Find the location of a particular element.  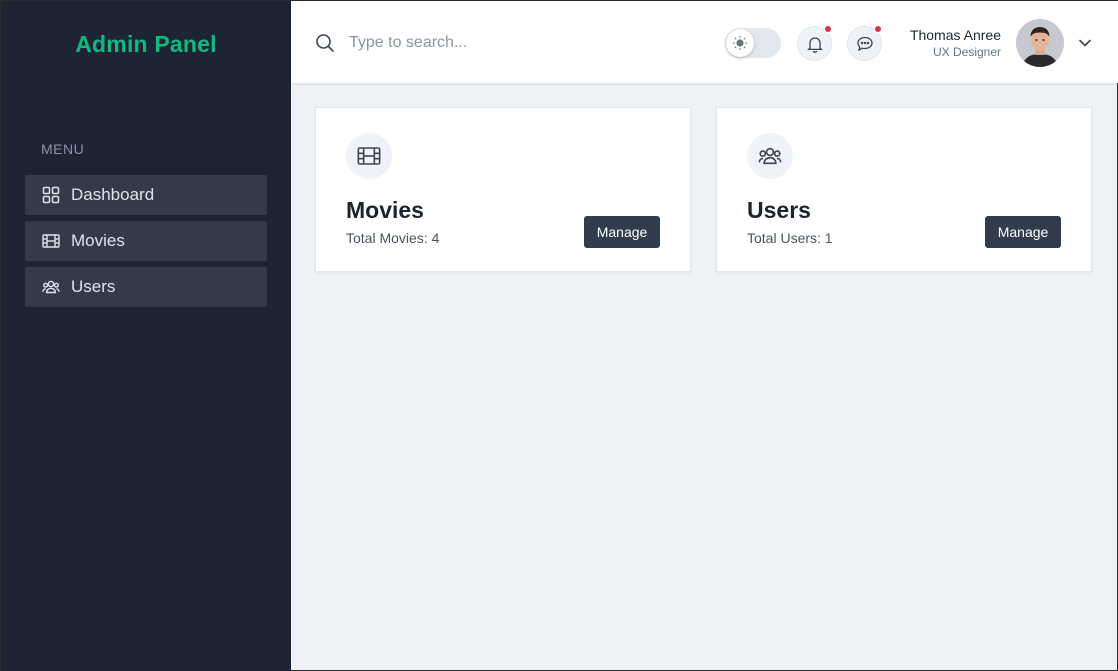

chat-icon is located at coordinates (864, 43).